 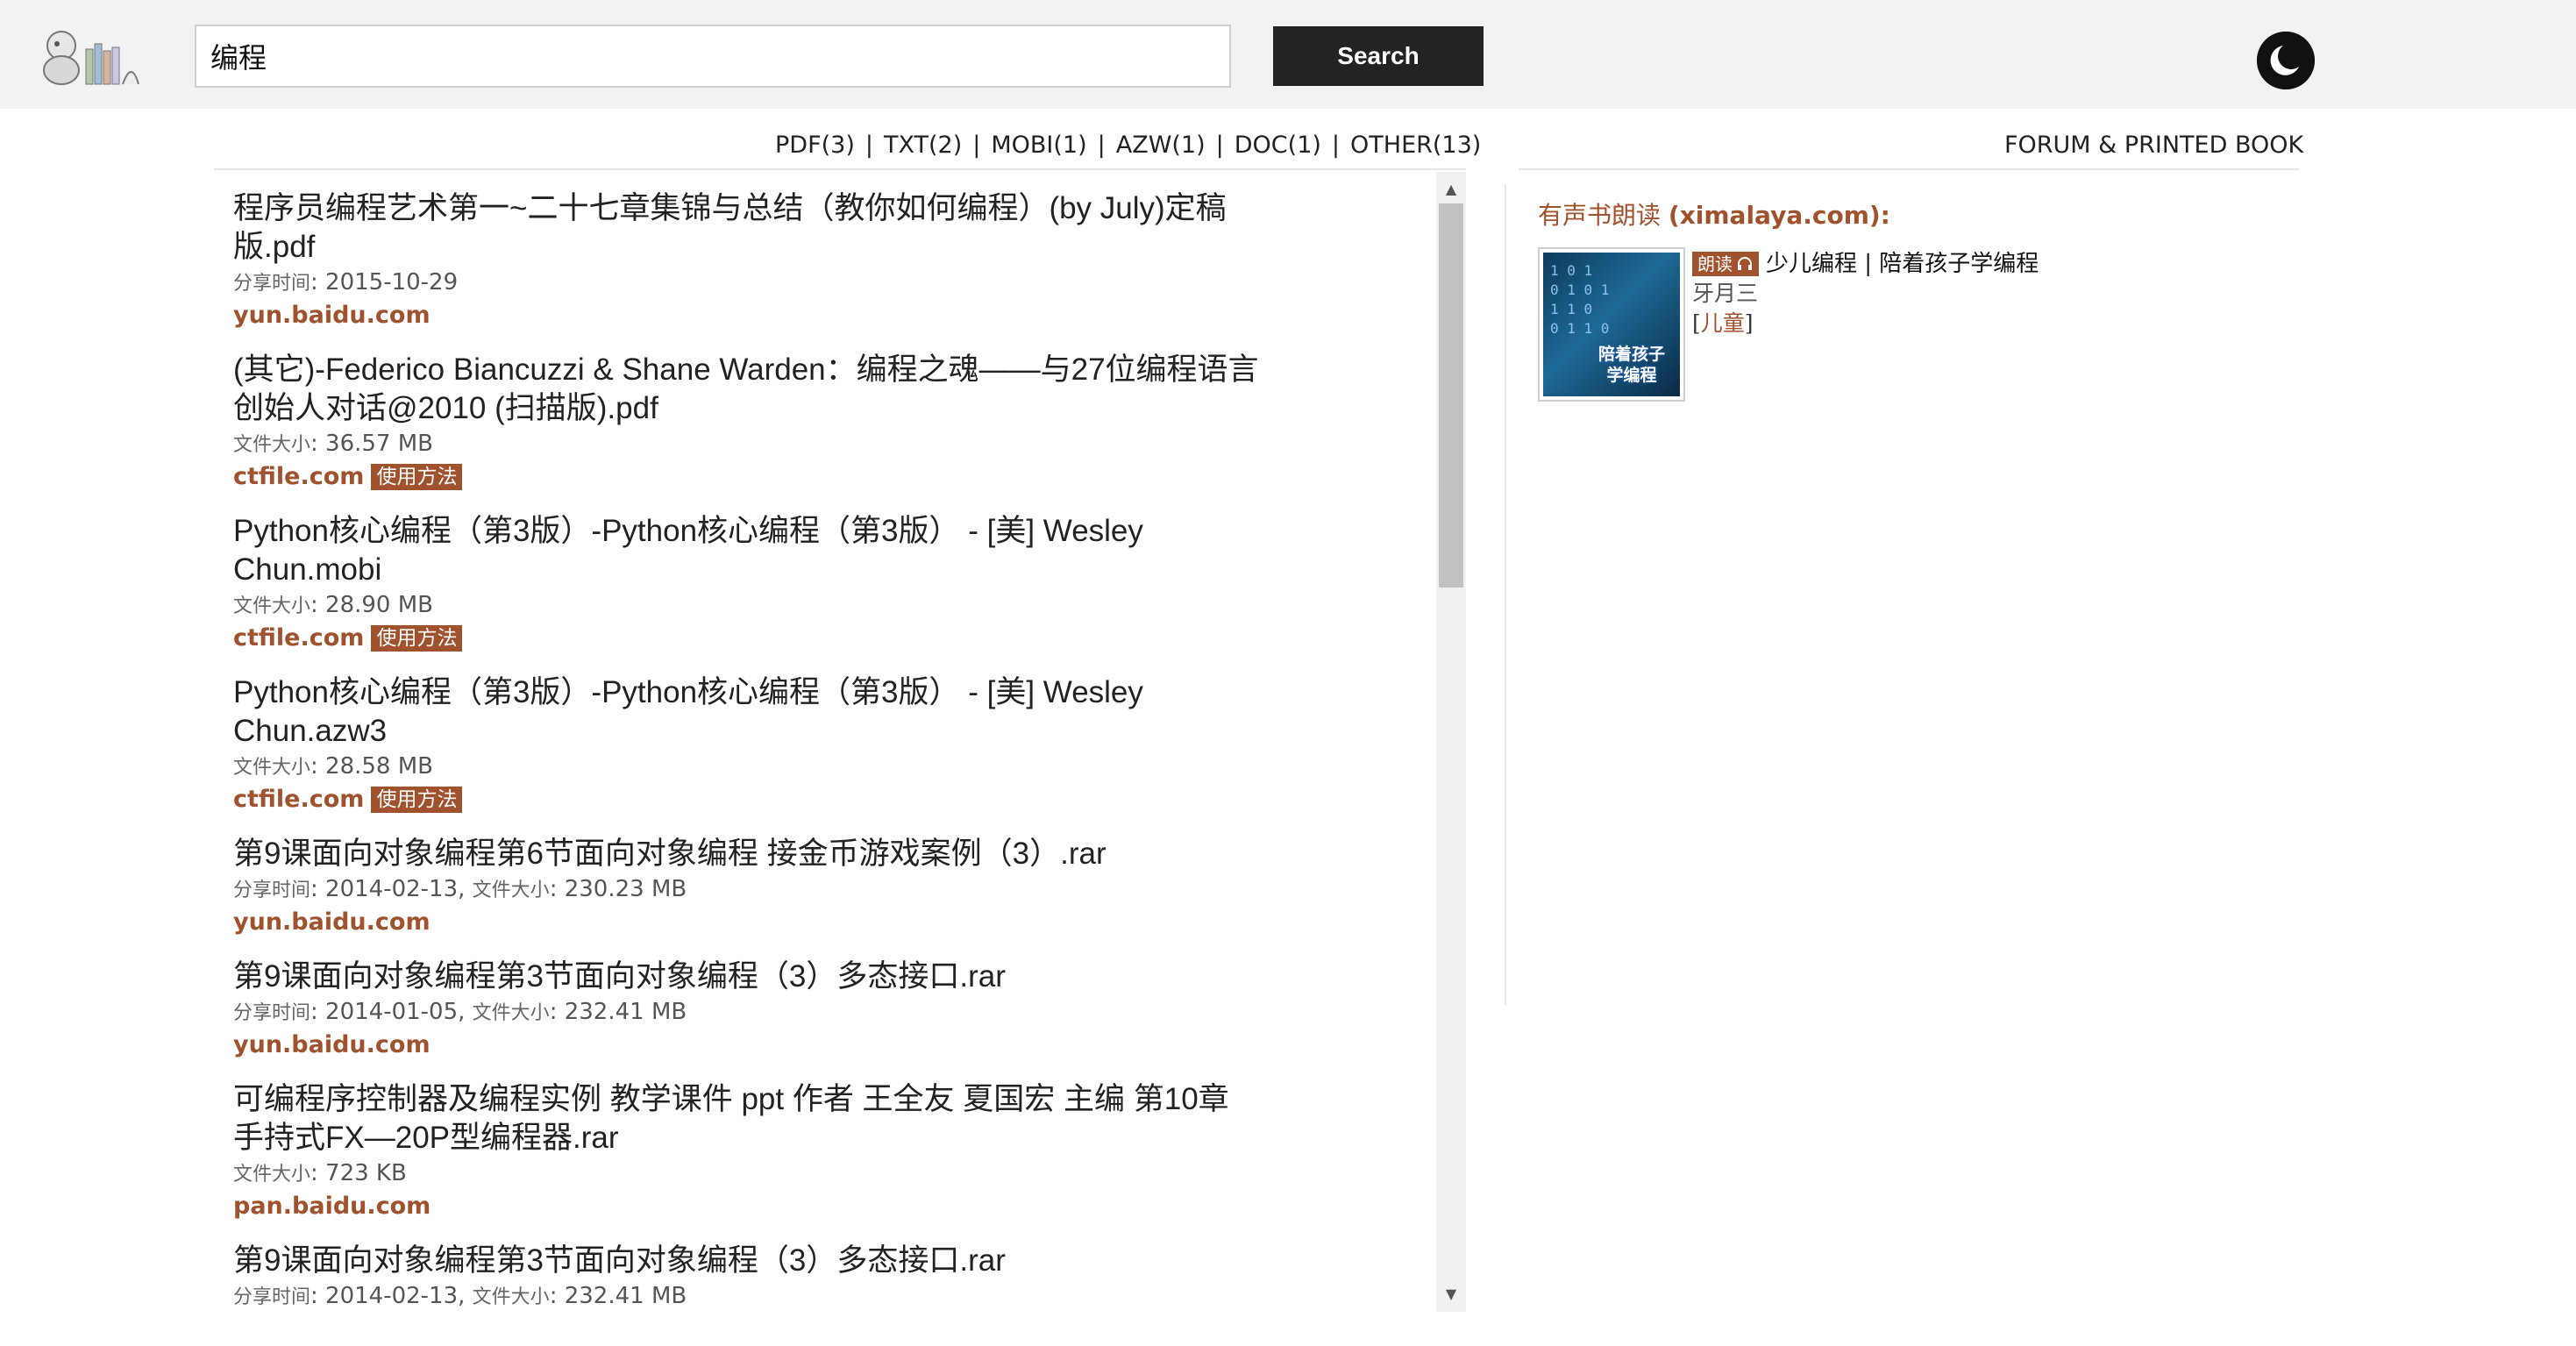 I want to click on book-cover-image: 1 0 10 1 0 11 1 00 1 1 0 陪着孩子学编程, so click(x=1611, y=324).